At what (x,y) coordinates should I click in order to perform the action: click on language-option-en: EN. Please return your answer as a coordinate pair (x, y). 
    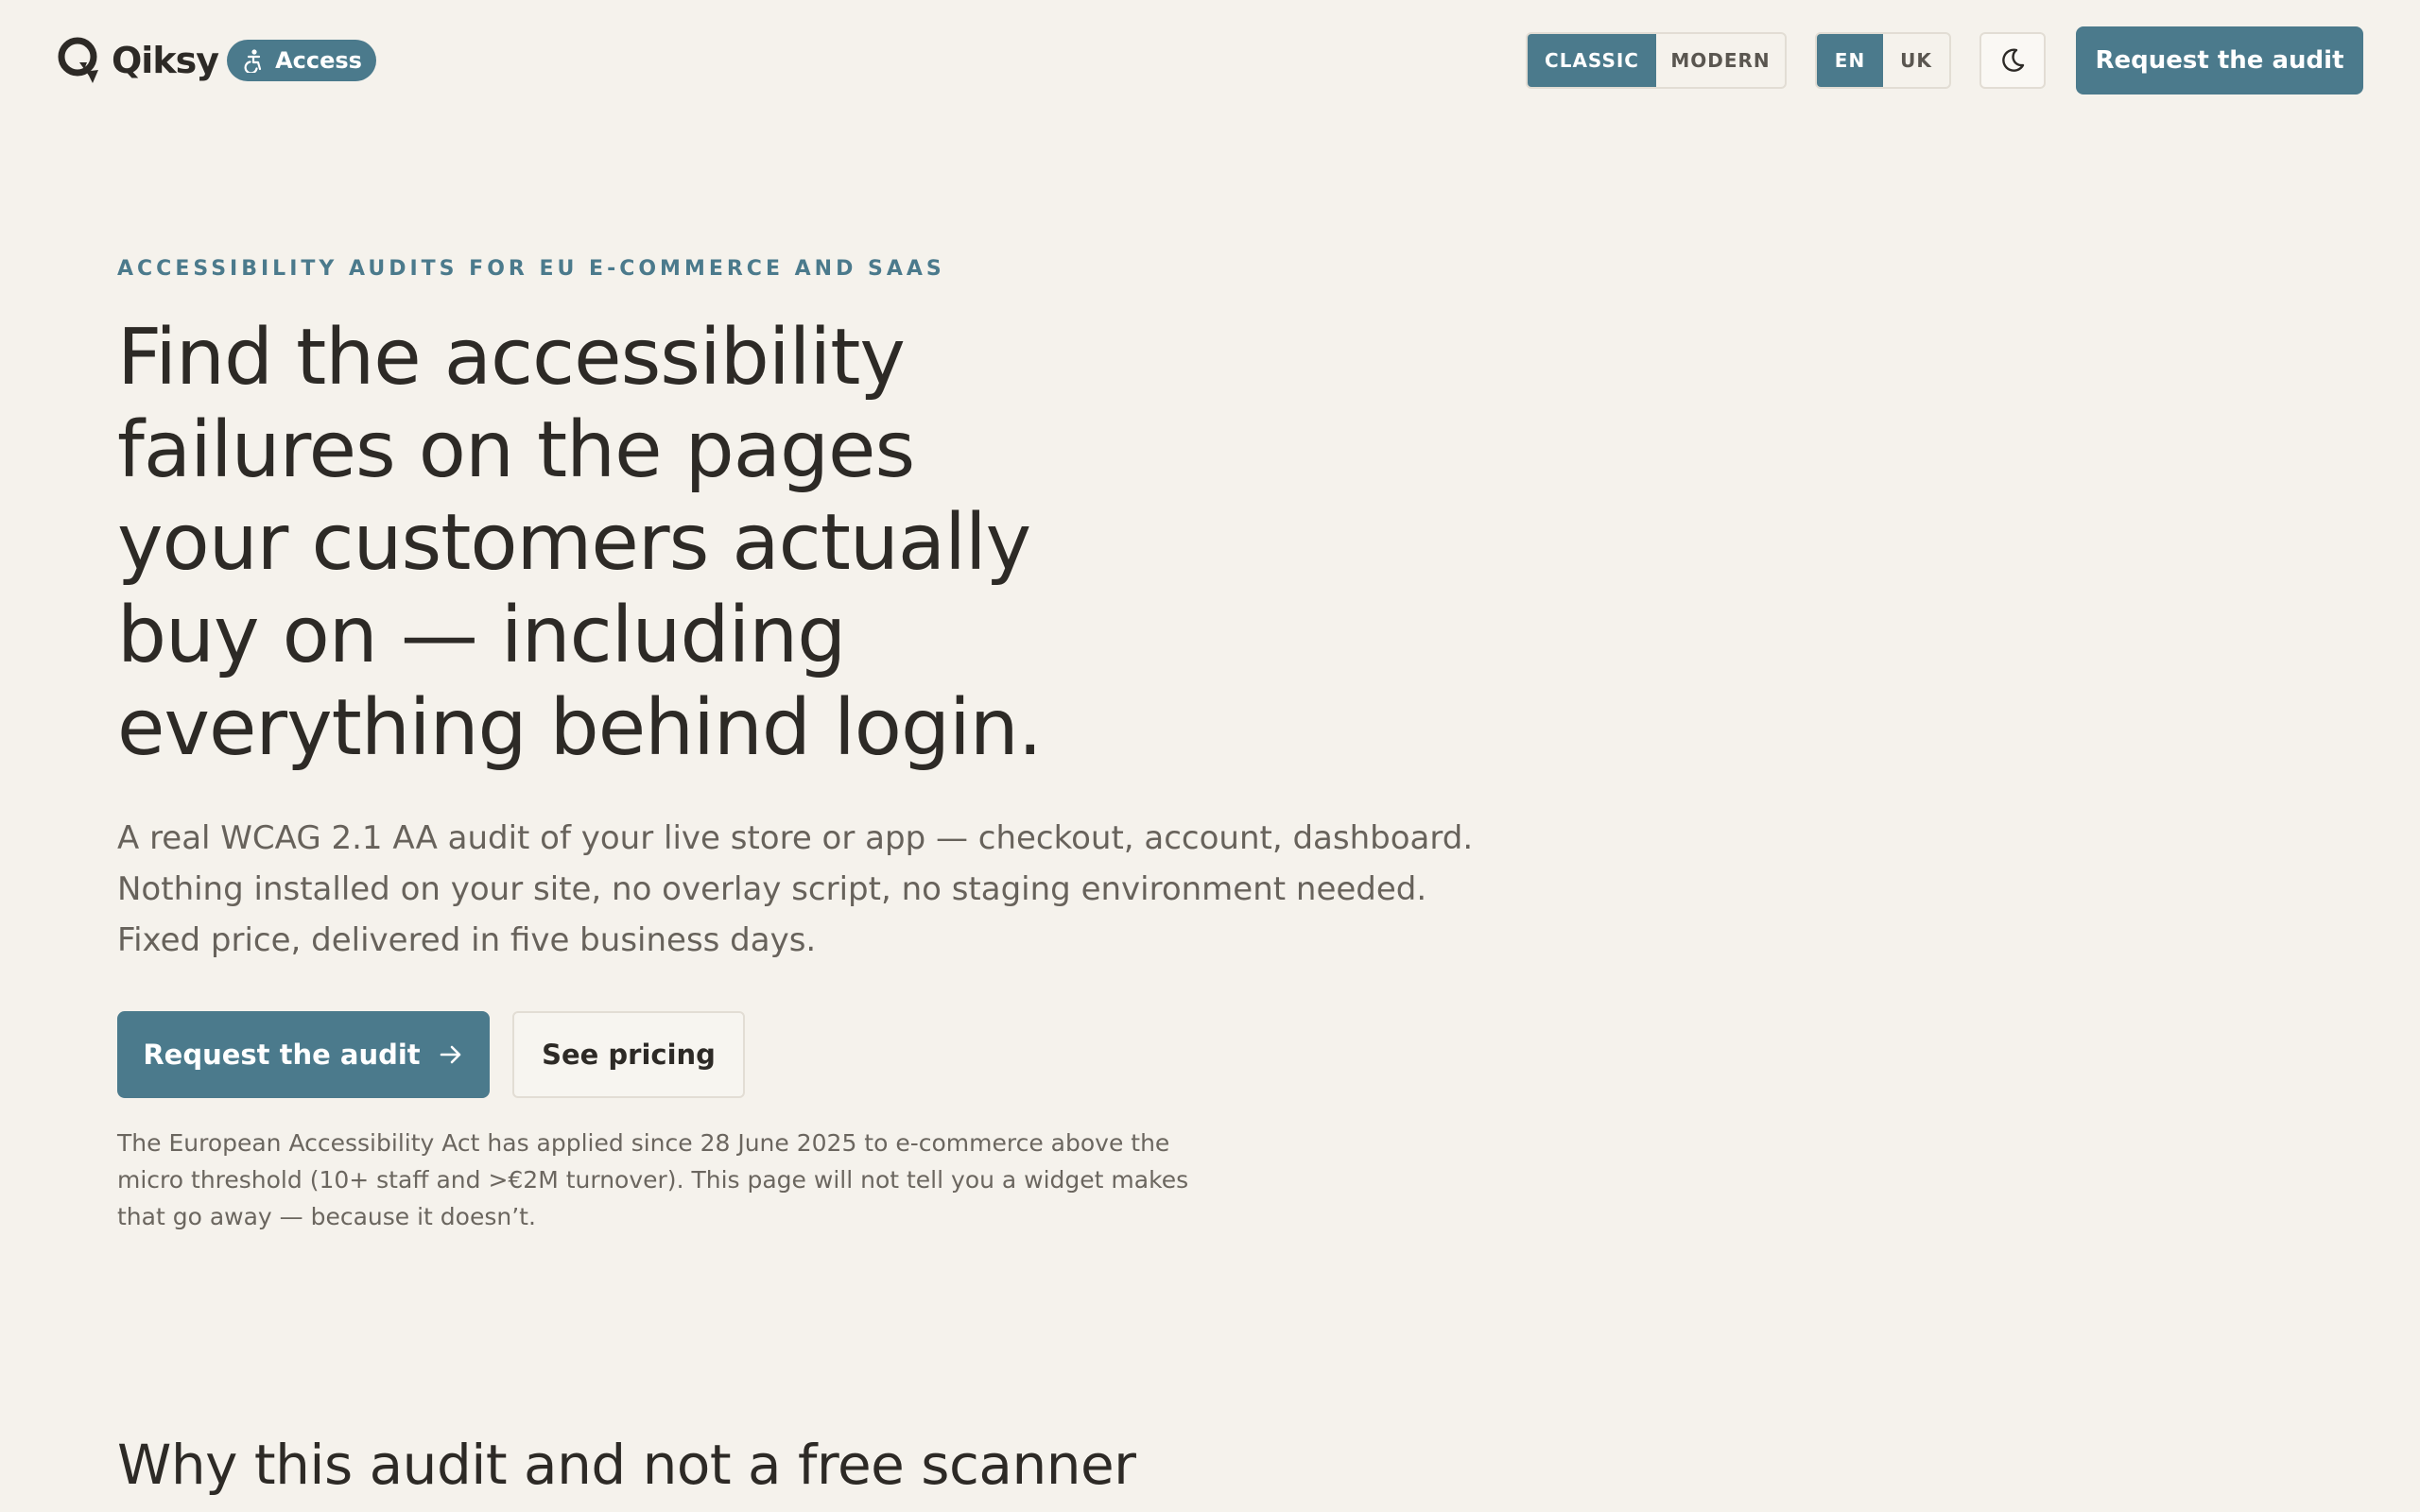
    Looking at the image, I should click on (1850, 60).